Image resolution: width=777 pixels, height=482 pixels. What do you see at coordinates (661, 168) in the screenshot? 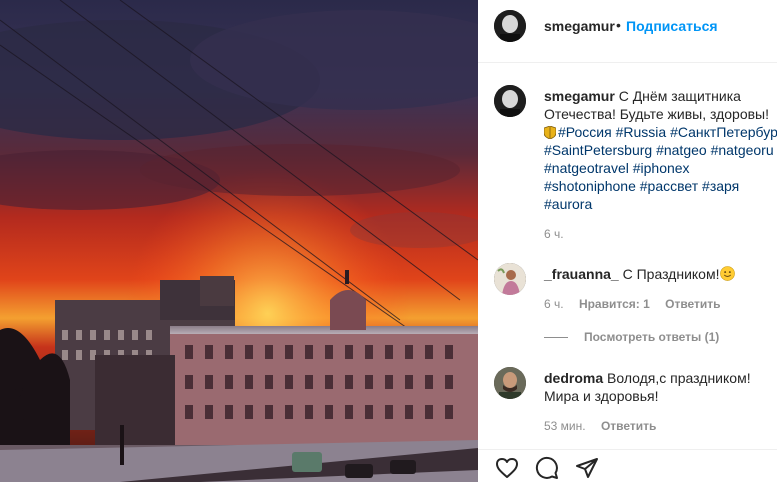
I see `hashtag-link: #iphonex` at bounding box center [661, 168].